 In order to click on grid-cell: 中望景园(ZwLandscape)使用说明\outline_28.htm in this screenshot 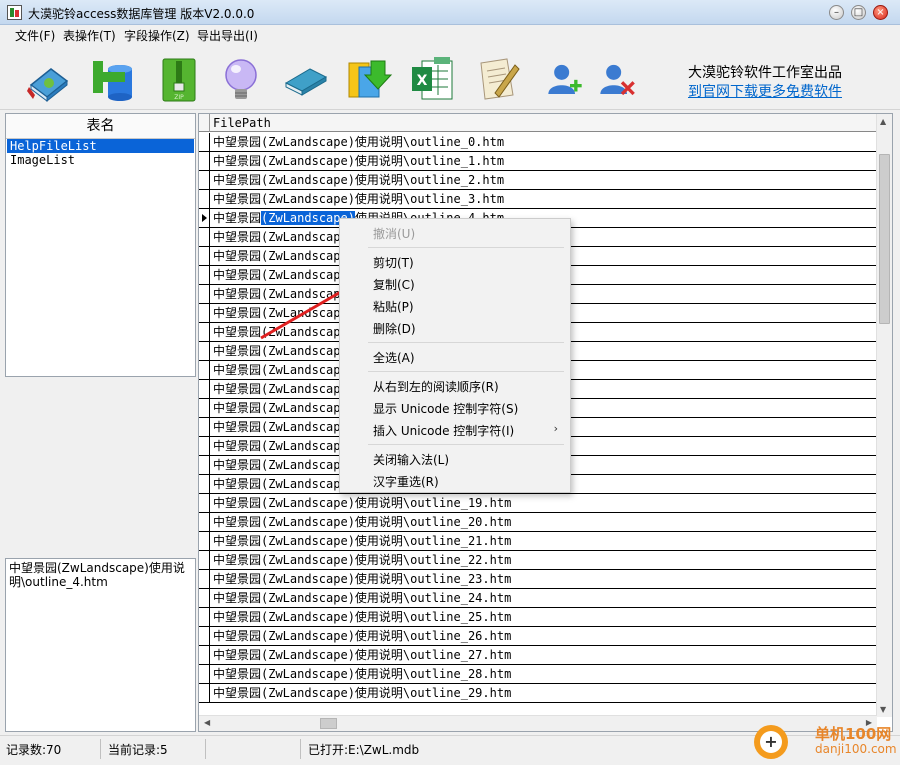, I will do `click(362, 674)`.